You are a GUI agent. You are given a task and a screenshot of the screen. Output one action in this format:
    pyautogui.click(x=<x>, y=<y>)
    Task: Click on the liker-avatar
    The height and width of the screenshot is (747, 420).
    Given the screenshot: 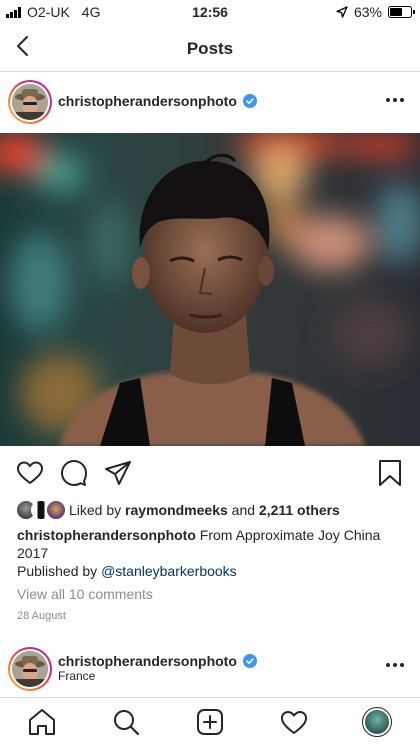 What is the action you would take?
    pyautogui.click(x=56, y=510)
    